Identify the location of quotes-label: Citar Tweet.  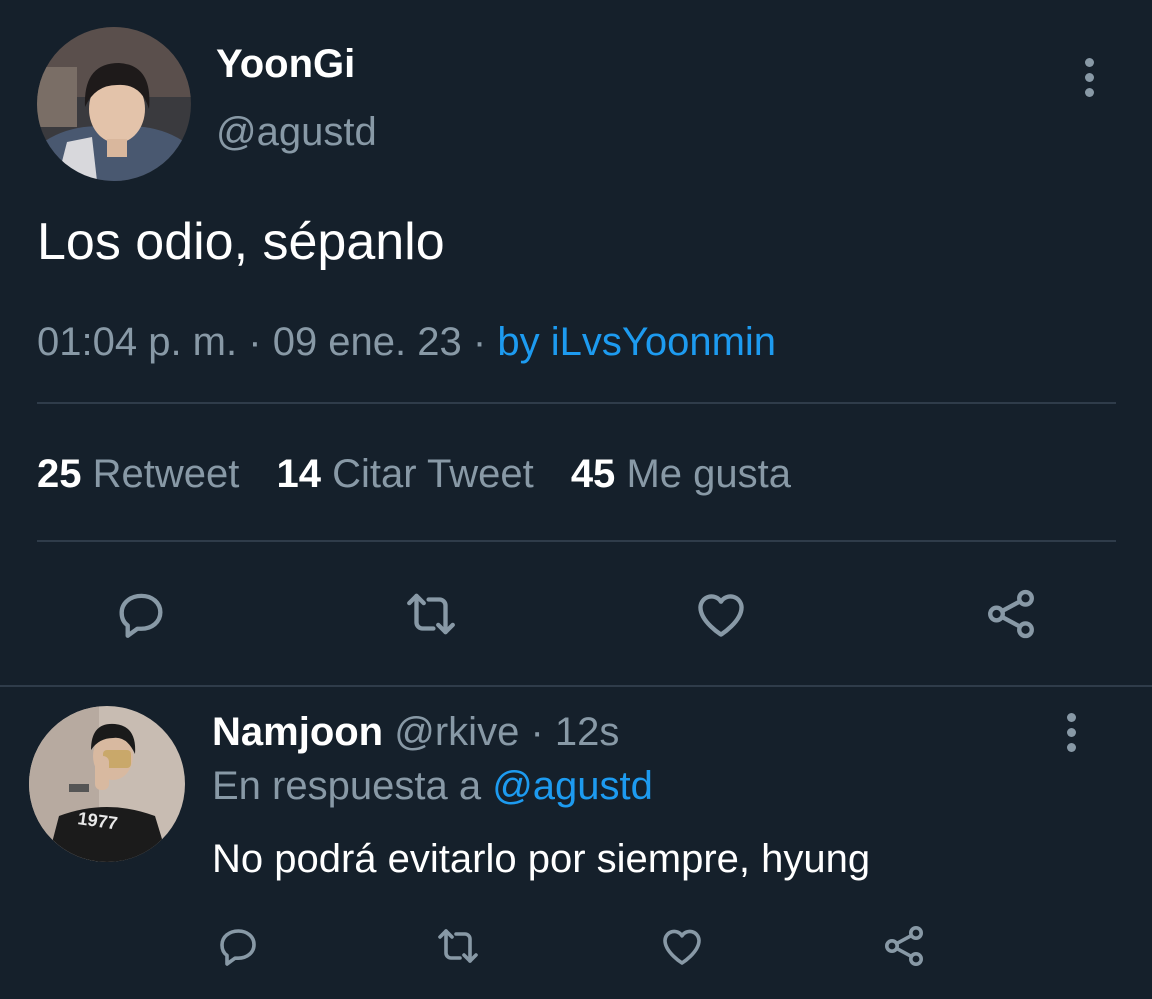
(433, 474).